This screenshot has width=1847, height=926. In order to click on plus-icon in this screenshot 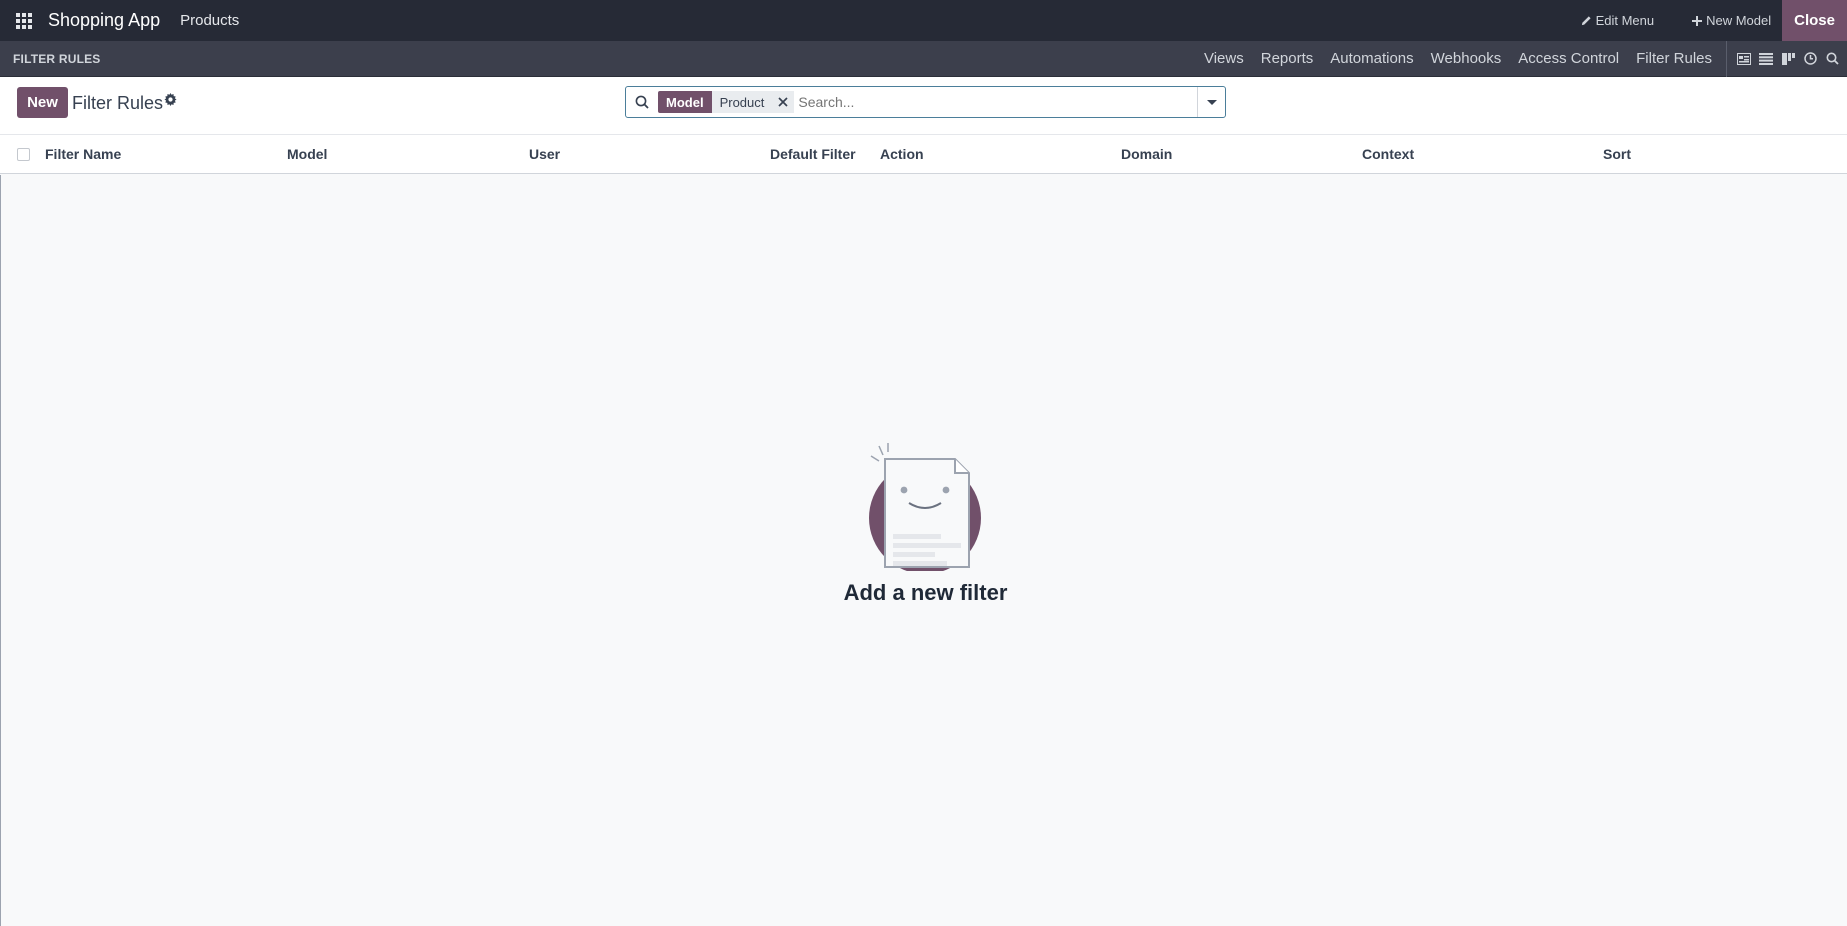, I will do `click(1697, 20)`.